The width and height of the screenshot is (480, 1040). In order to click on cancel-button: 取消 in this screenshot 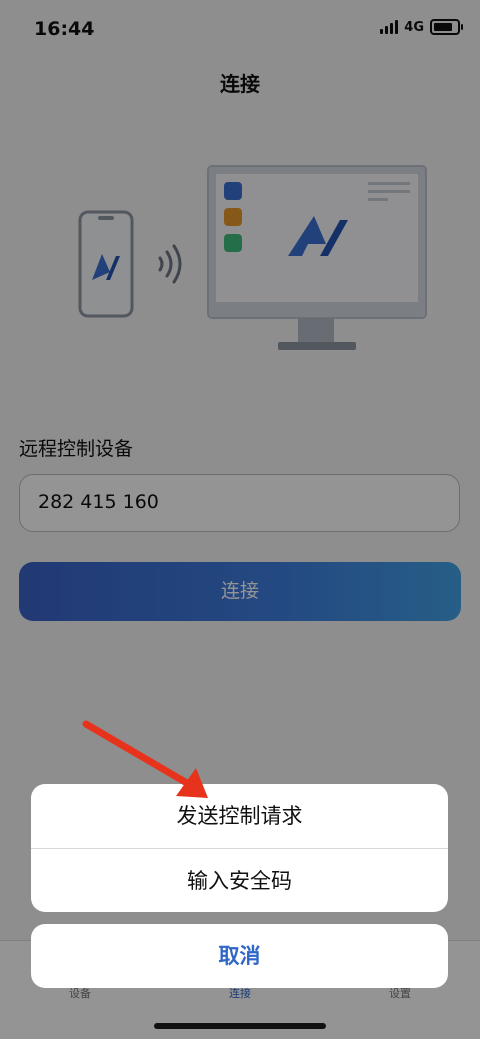, I will do `click(239, 956)`.